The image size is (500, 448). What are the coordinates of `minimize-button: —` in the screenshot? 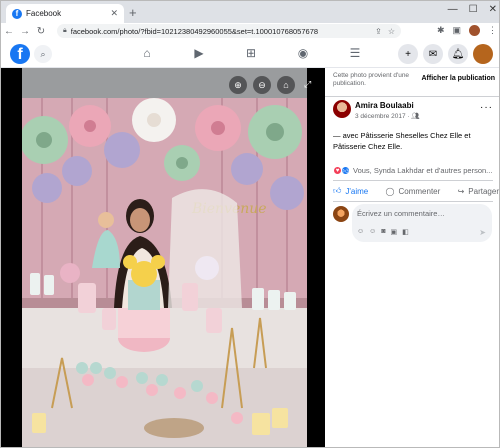 It's located at (453, 9).